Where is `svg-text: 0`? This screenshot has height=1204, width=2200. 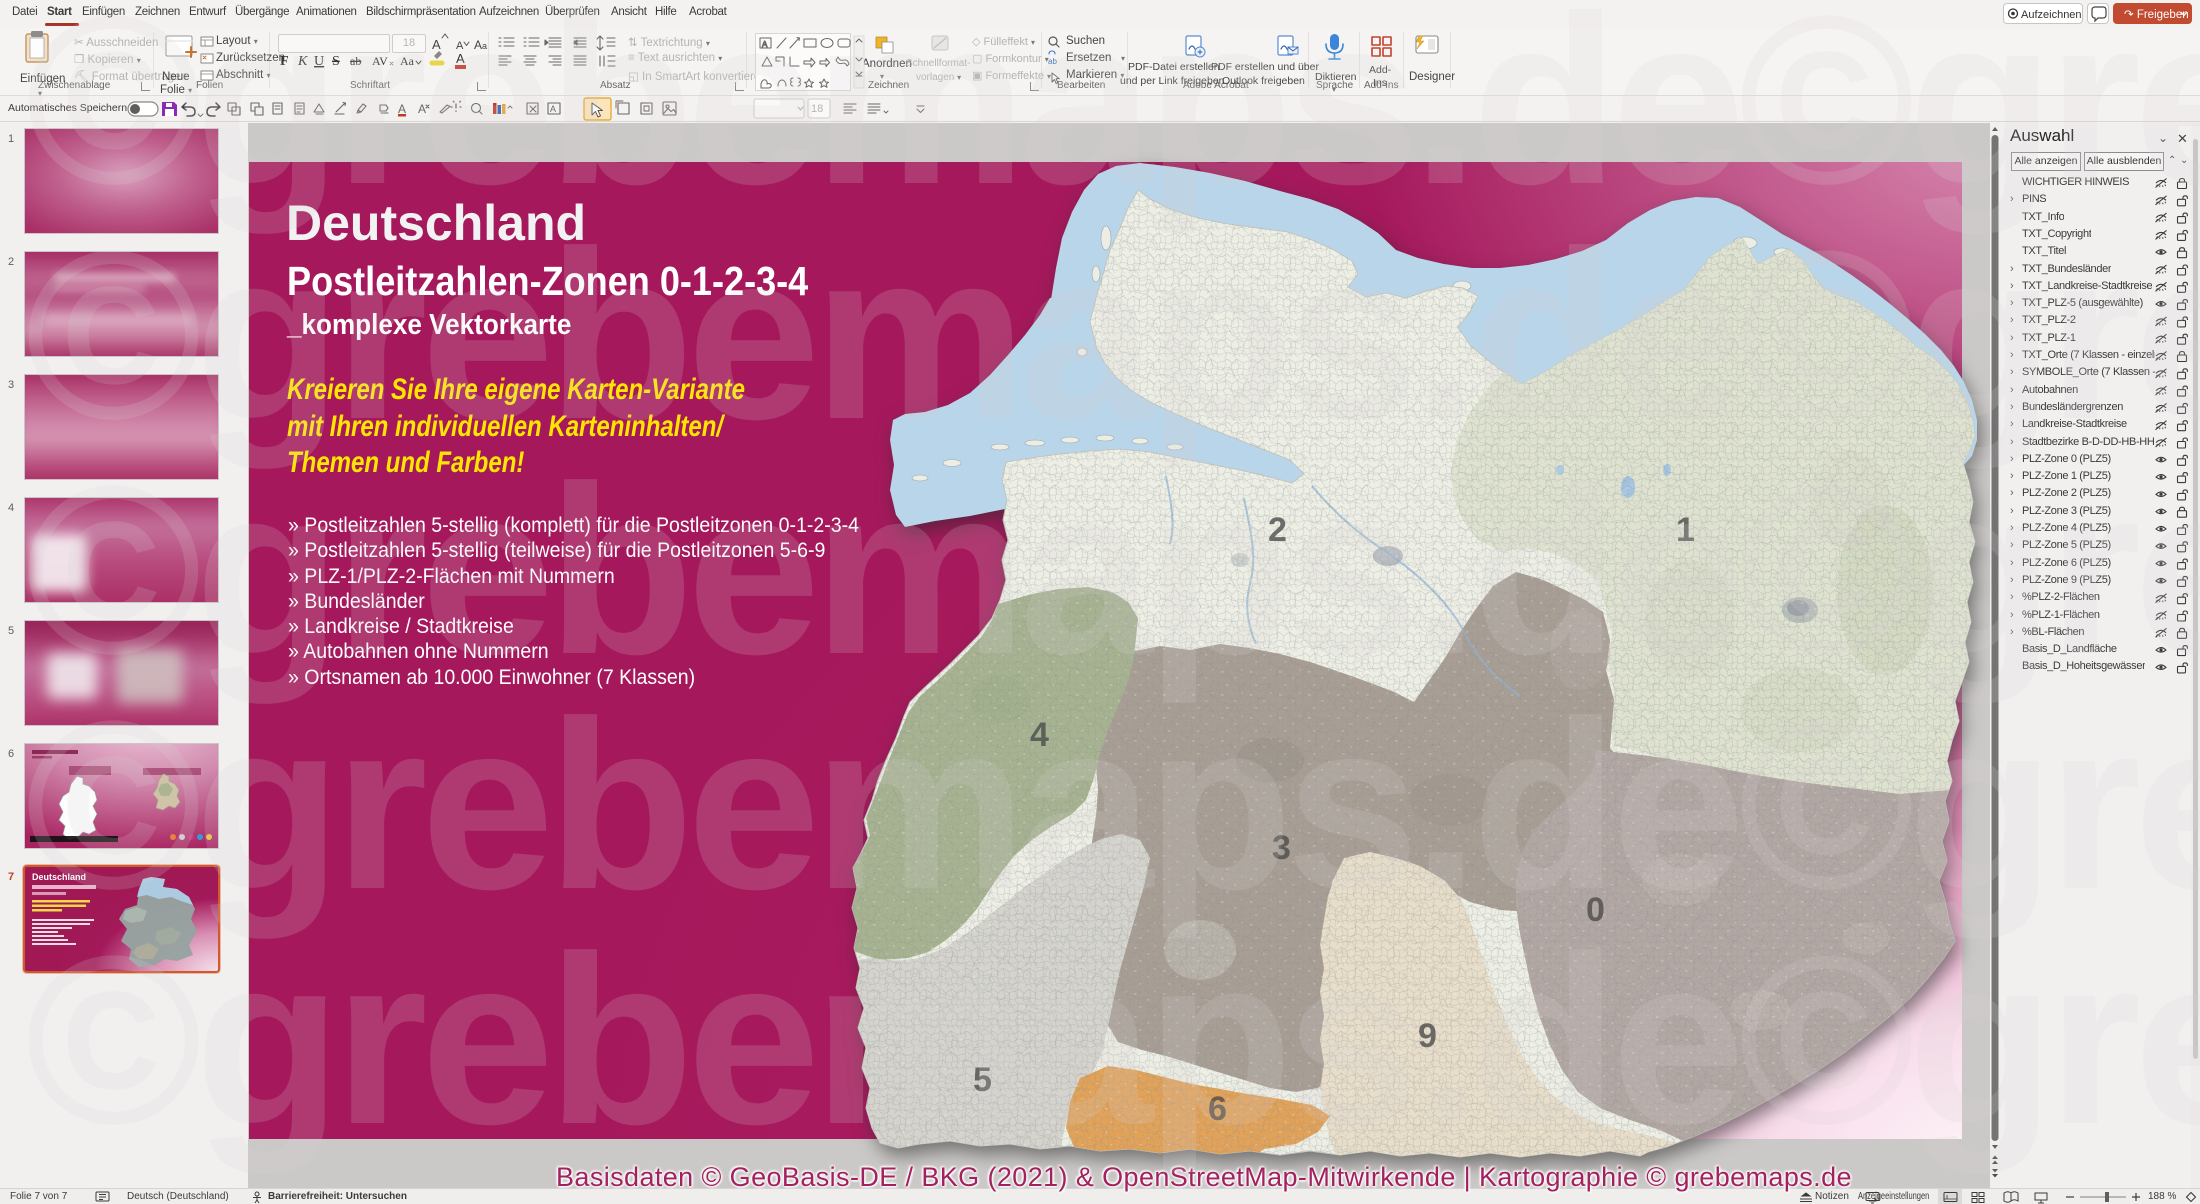
svg-text: 0 is located at coordinates (1595, 910).